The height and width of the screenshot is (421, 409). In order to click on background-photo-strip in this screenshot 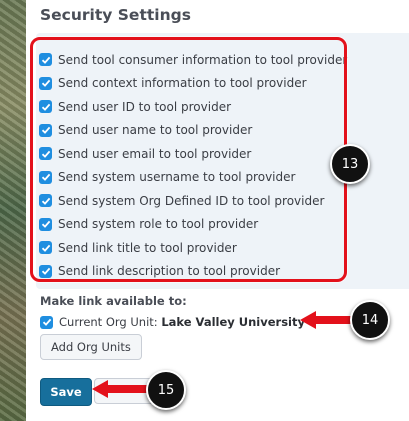, I will do `click(13, 210)`.